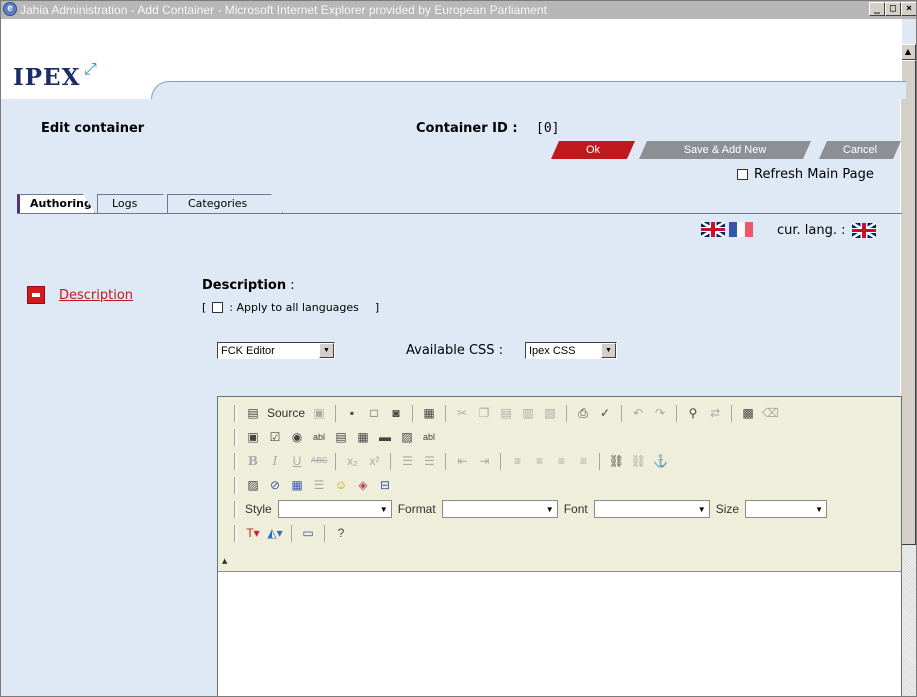 The image size is (917, 697). What do you see at coordinates (363, 485) in the screenshot?
I see `special-char-icon: ◈` at bounding box center [363, 485].